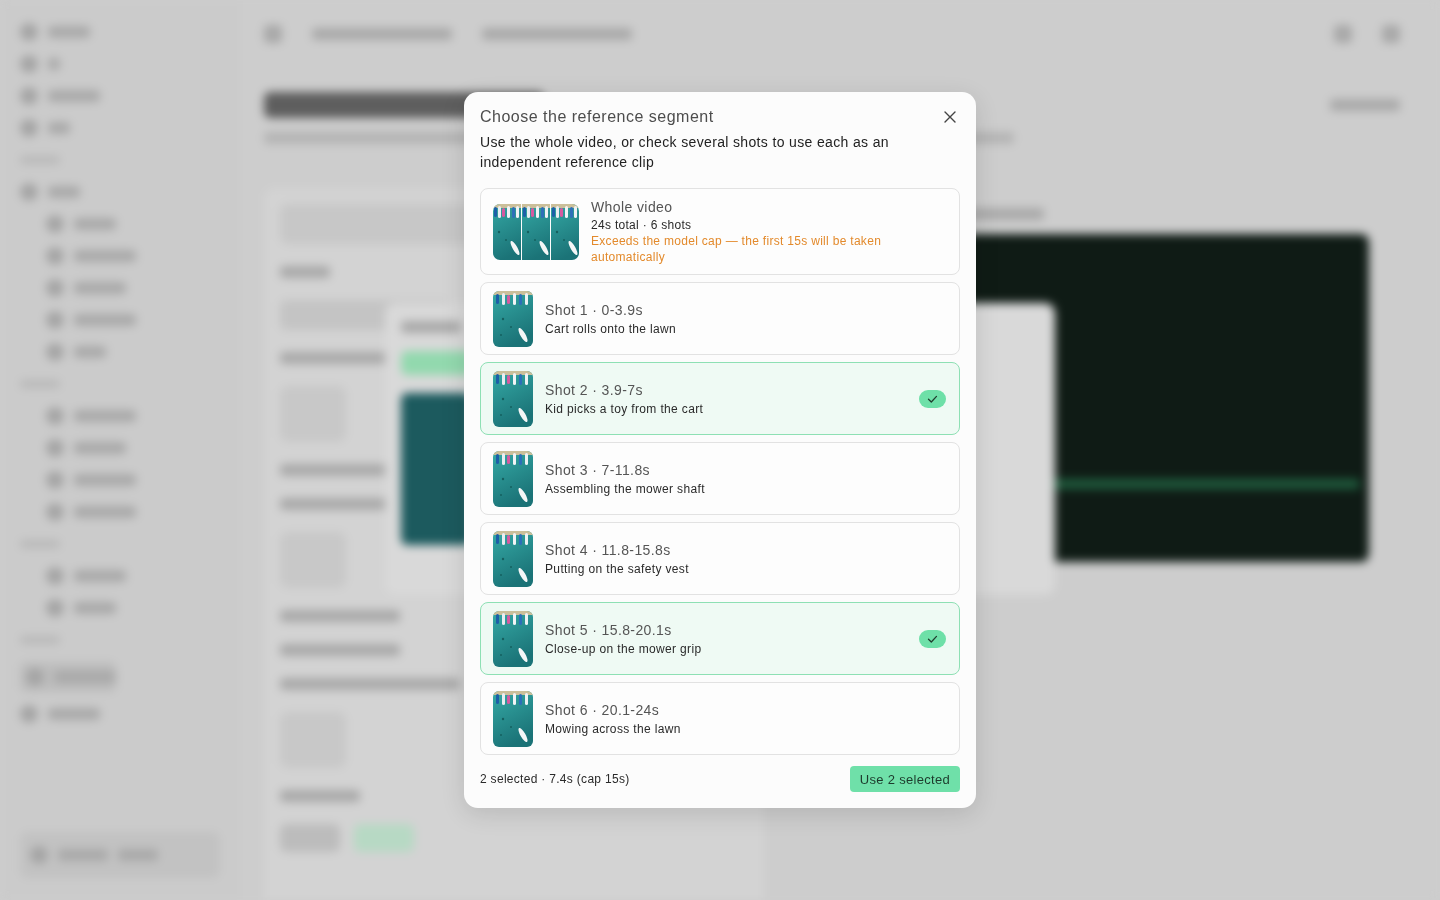 This screenshot has height=900, width=1440. I want to click on option-caption: Putting on the safety vest, so click(617, 569).